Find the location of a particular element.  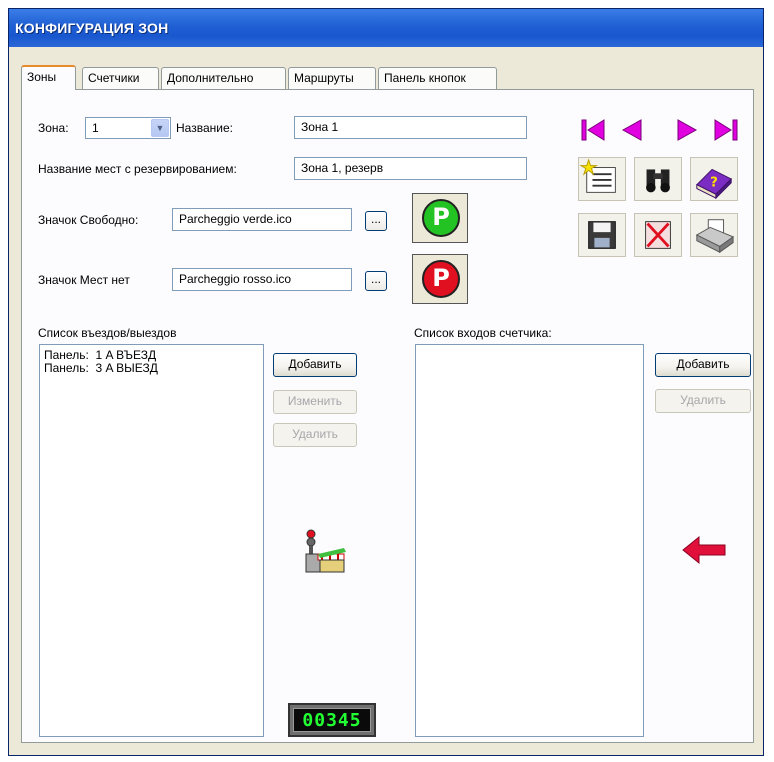

free-icon-label: Значок Свободно: is located at coordinates (88, 220).